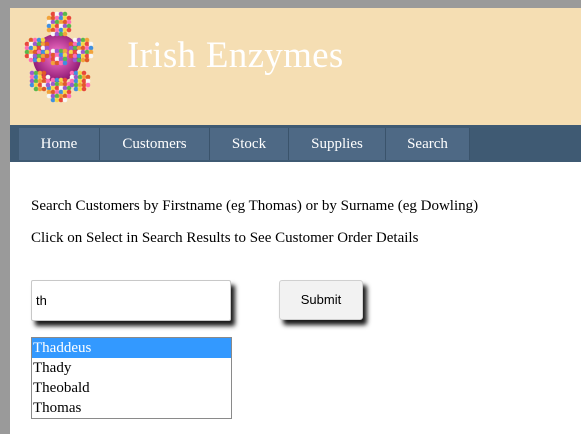  Describe the element at coordinates (235, 55) in the screenshot. I see `site-title: Irish Enzymes` at that location.